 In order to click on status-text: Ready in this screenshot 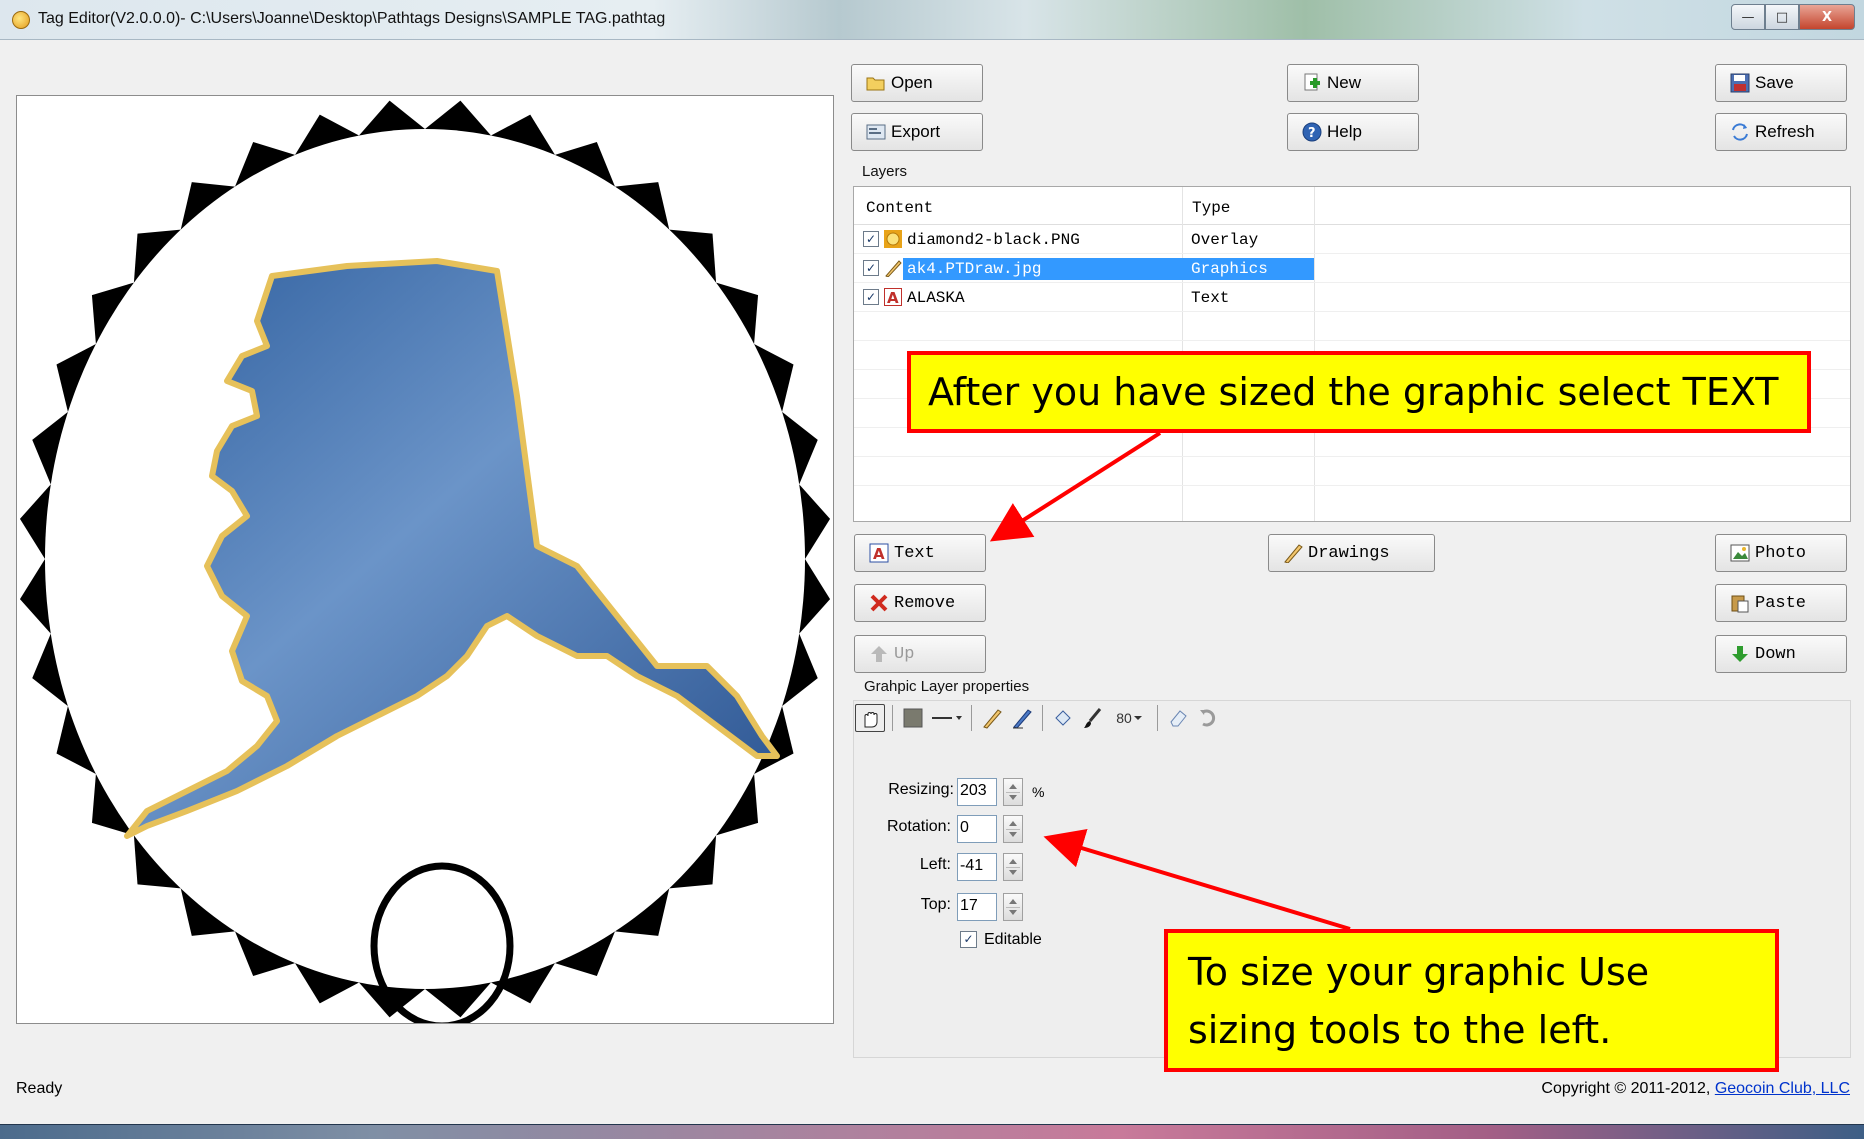, I will do `click(39, 1088)`.